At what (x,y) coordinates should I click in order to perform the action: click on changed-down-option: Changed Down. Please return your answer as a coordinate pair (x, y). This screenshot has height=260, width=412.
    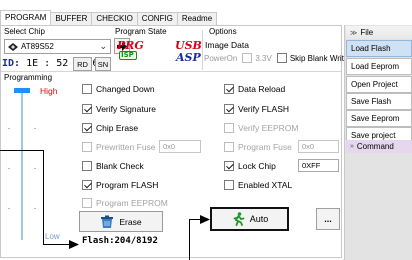
    Looking at the image, I should click on (118, 89).